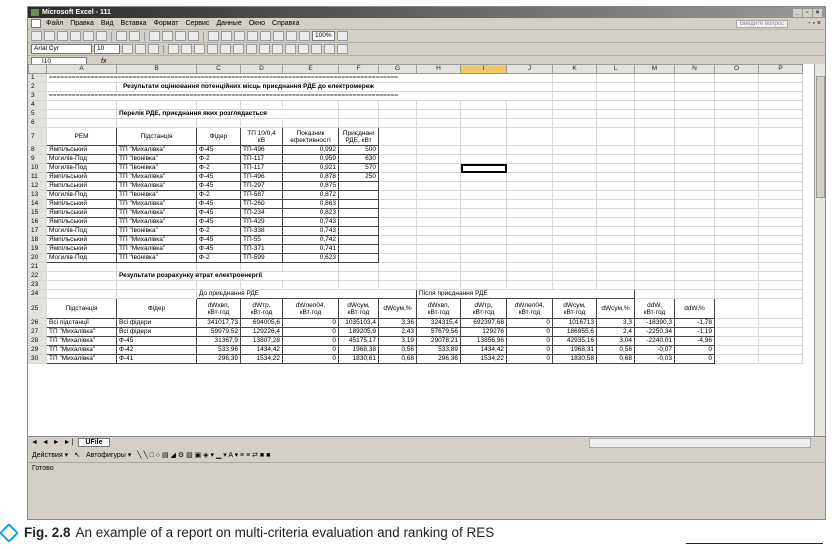  Describe the element at coordinates (54, 23) in the screenshot. I see `menu-file: Файл` at that location.